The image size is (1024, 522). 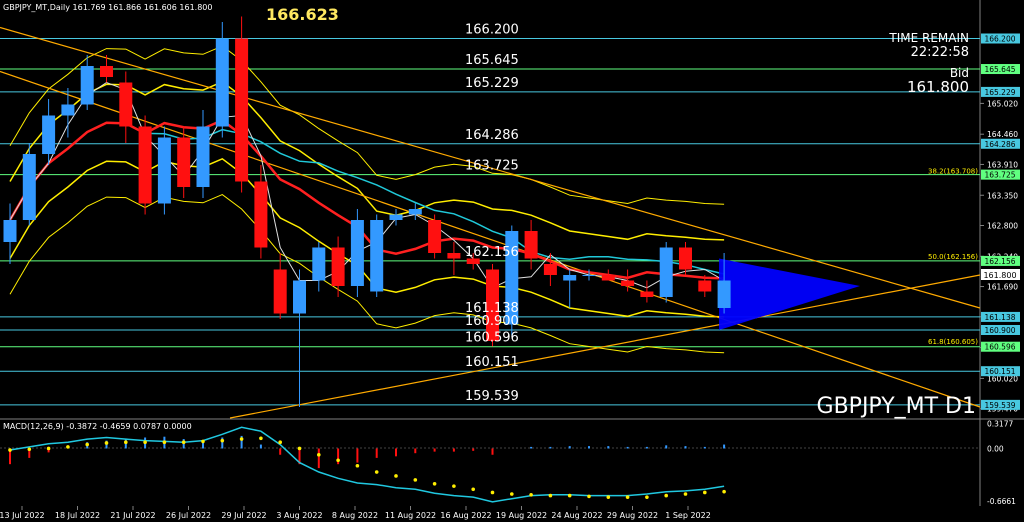 I want to click on price-tick-label: 165.020, so click(x=1002, y=103).